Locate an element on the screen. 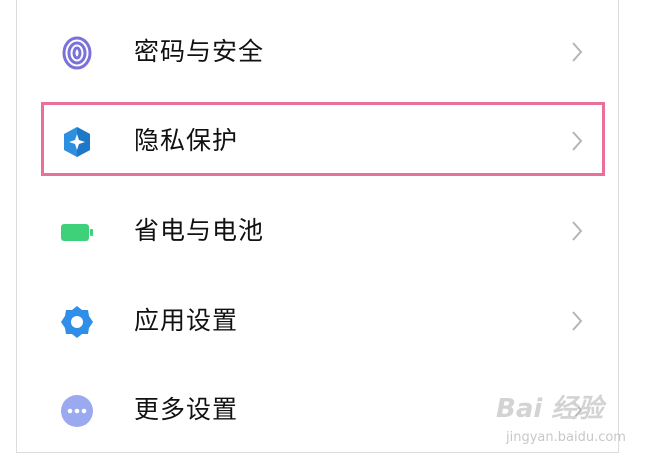  gear-icon is located at coordinates (77, 322).